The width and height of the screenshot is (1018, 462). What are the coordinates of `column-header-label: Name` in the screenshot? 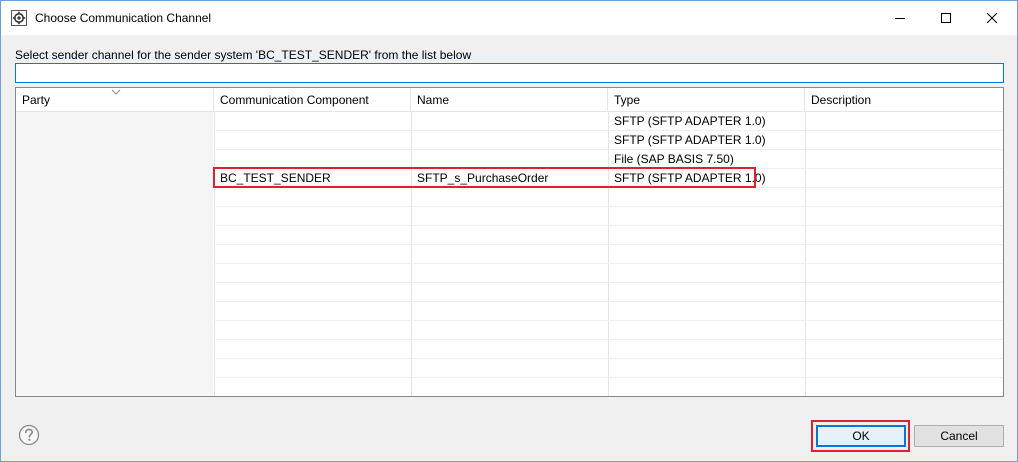 It's located at (433, 100).